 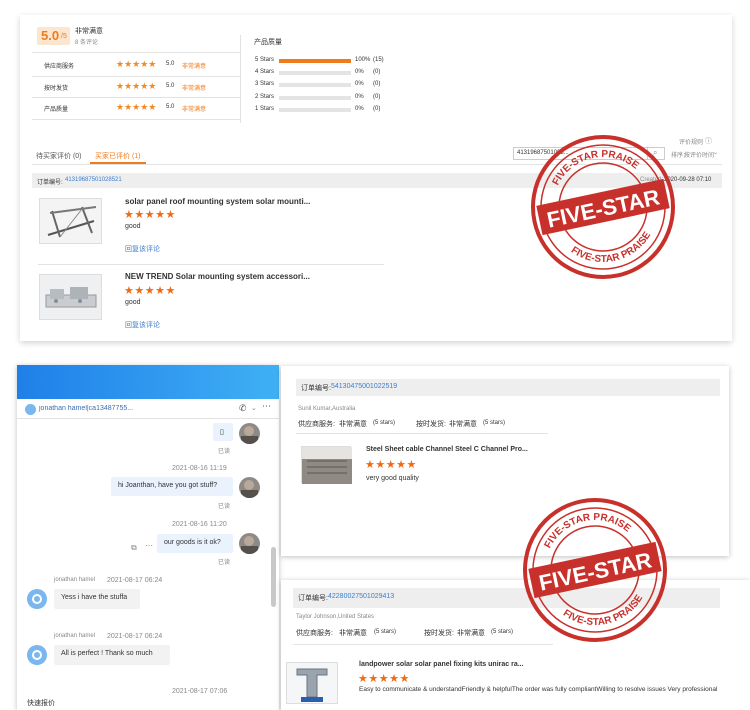 What do you see at coordinates (431, 424) in the screenshot?
I see `delivery-label: 按时发货:` at bounding box center [431, 424].